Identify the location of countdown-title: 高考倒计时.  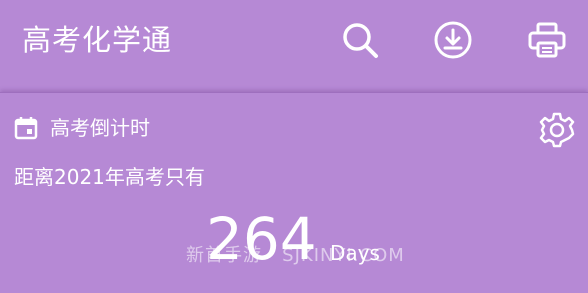
(100, 128).